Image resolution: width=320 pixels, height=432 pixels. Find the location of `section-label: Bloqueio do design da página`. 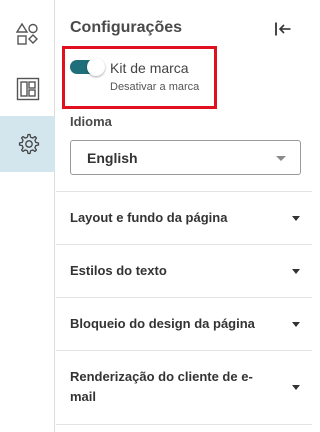

section-label: Bloqueio do design da página is located at coordinates (162, 323).